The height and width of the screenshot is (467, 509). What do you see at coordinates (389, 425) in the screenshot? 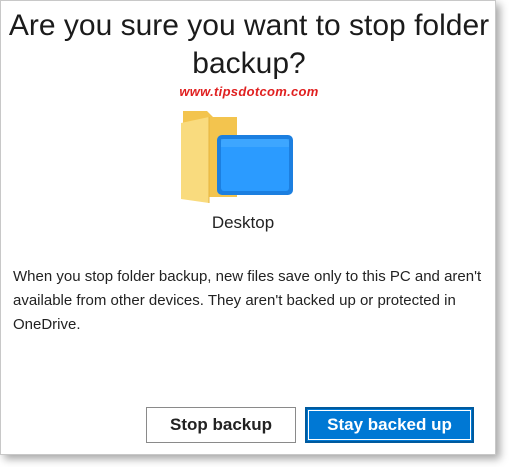
I see `stay-backed-up-button: Stay backed up` at bounding box center [389, 425].